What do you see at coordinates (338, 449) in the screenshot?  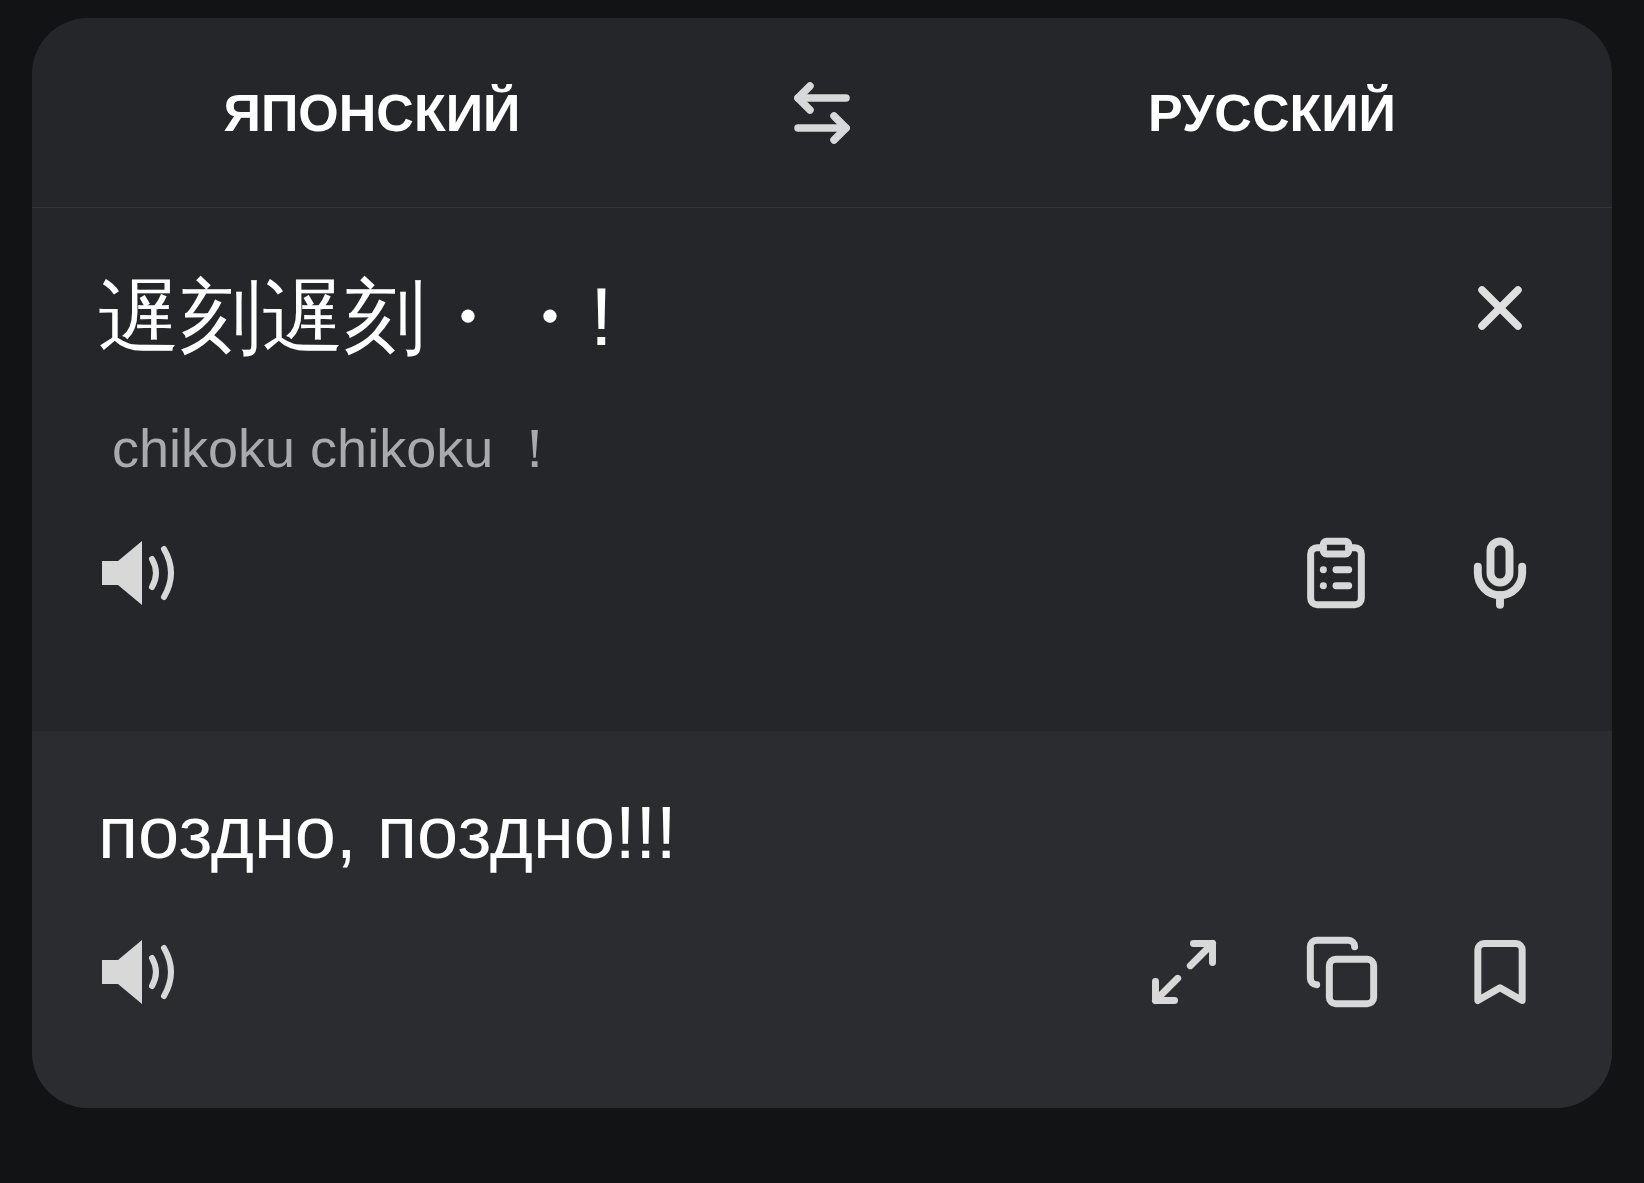 I see `transliteration-text: chikoku chikoku ！` at bounding box center [338, 449].